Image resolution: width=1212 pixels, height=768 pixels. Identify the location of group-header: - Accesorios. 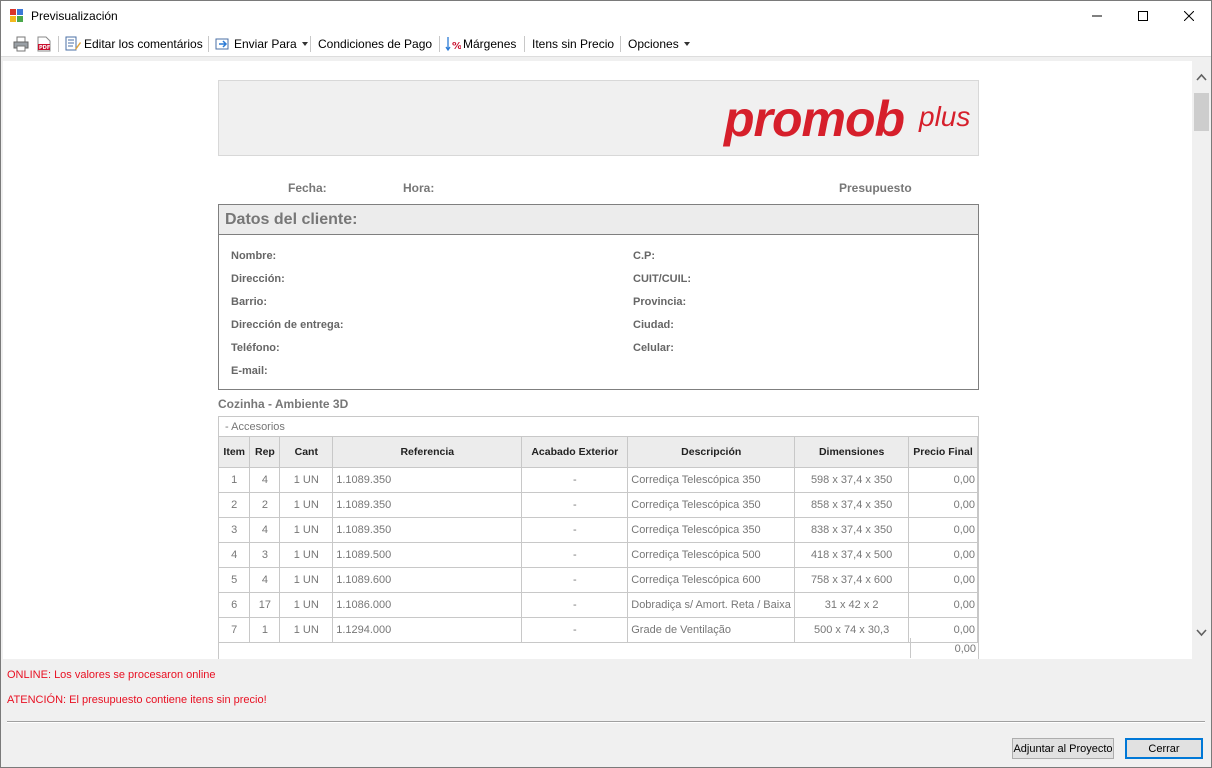
(598, 427).